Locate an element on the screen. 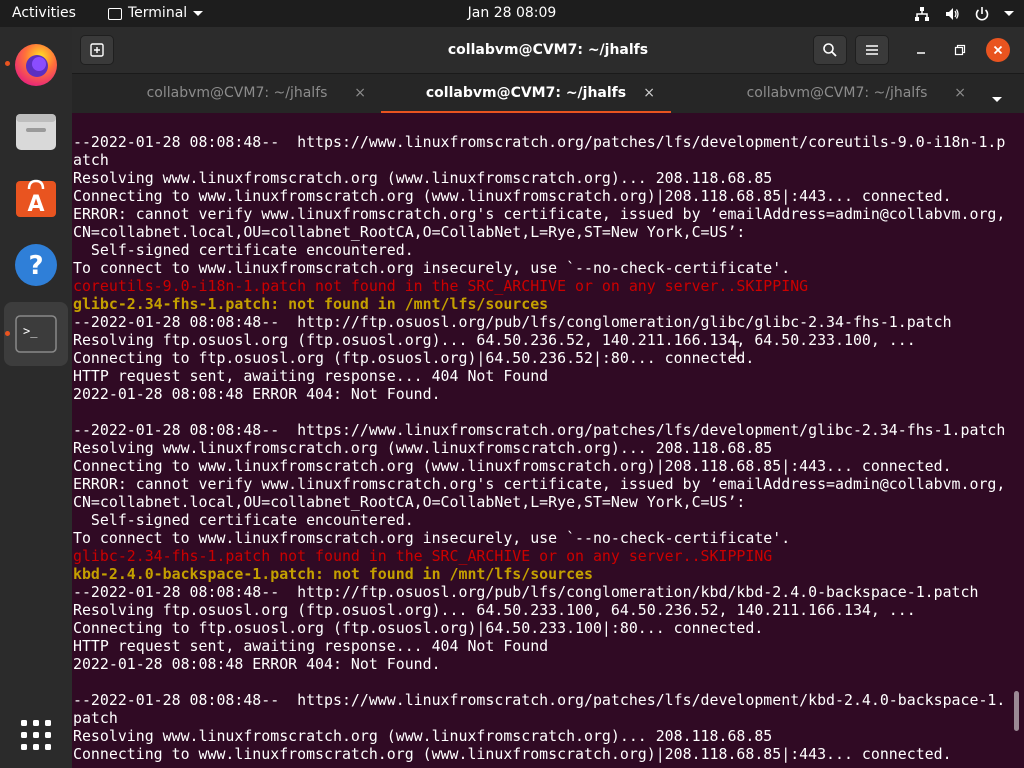  minimize-icon is located at coordinates (921, 53).